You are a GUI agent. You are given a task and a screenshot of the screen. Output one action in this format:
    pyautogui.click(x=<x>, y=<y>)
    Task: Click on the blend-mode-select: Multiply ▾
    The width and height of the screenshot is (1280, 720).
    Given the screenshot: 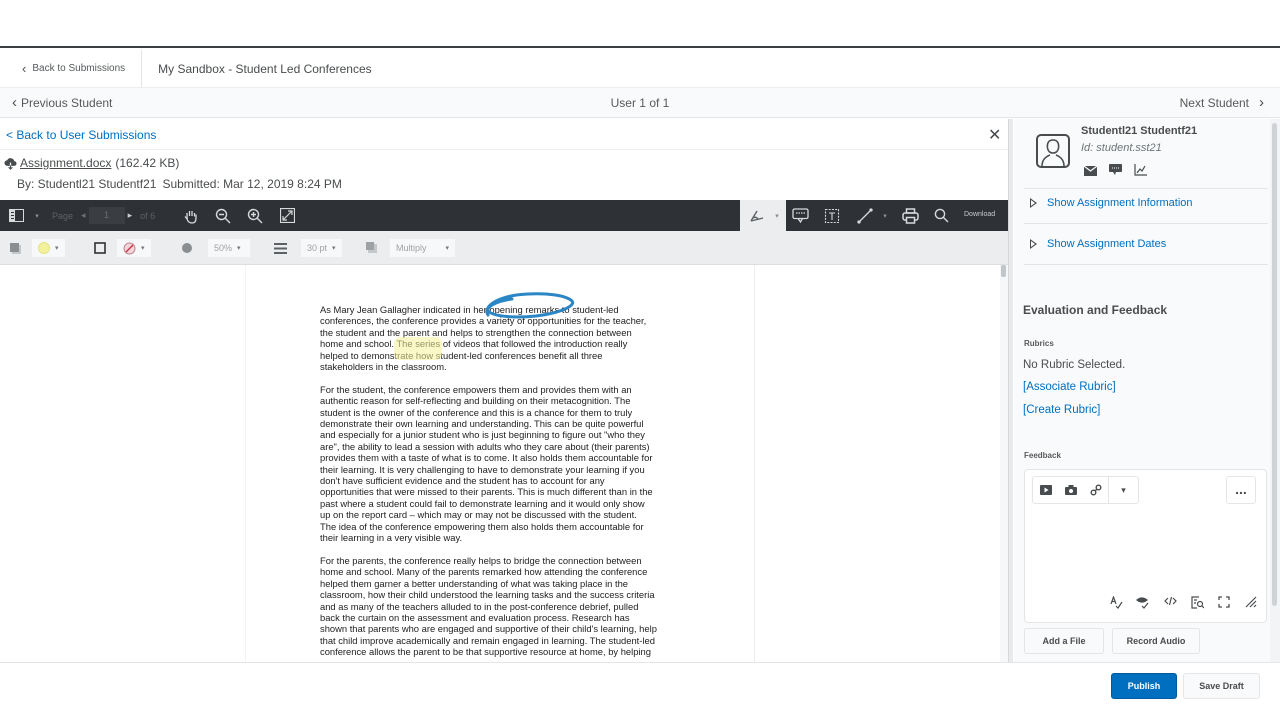 What is the action you would take?
    pyautogui.click(x=422, y=248)
    